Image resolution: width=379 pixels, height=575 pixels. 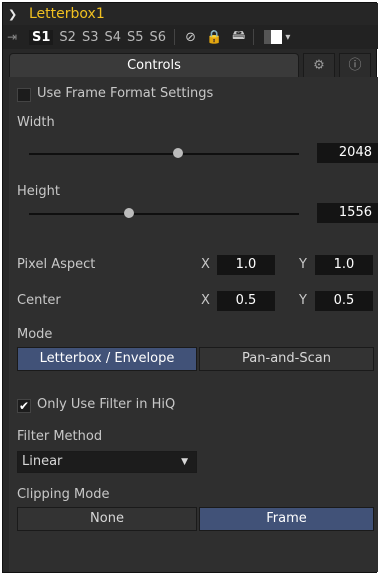 I want to click on filter-method-label: Filter Method, so click(x=60, y=436).